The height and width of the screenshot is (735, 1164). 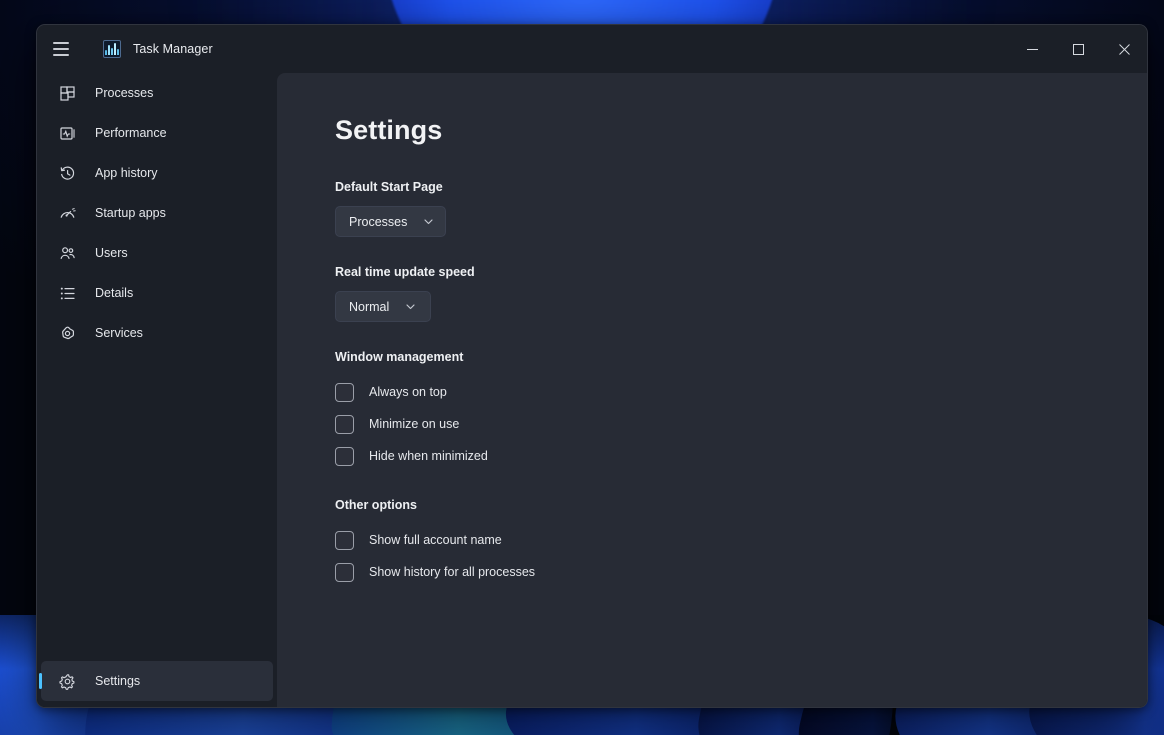 I want to click on minimize-button, so click(x=1032, y=49).